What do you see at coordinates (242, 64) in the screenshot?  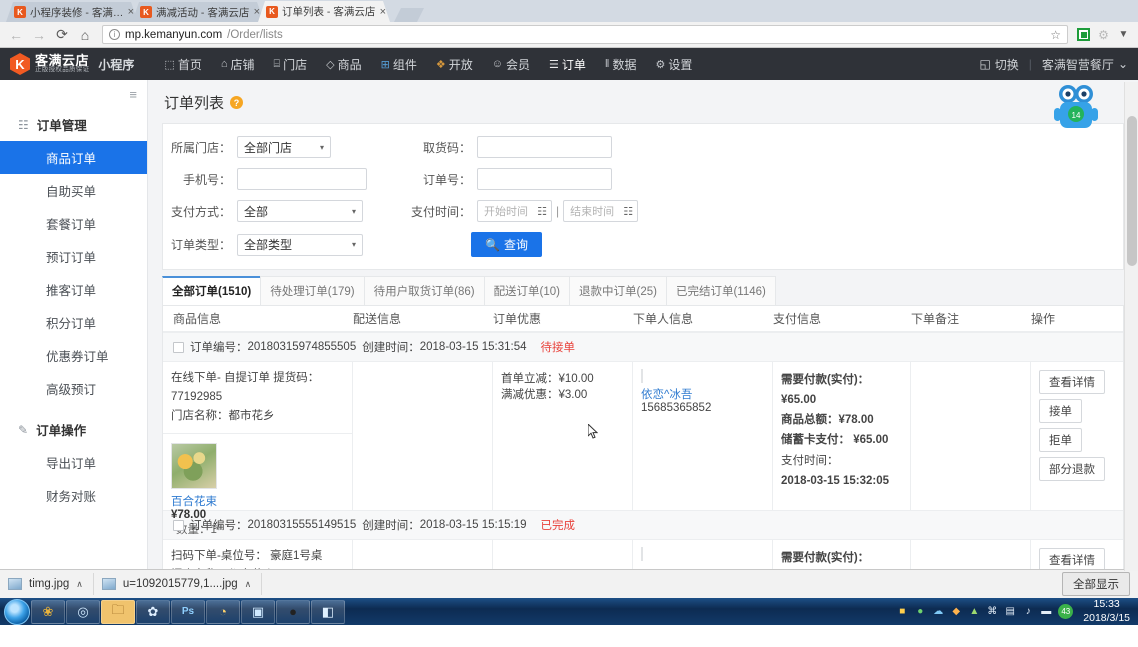 I see `nav-label: 店铺` at bounding box center [242, 64].